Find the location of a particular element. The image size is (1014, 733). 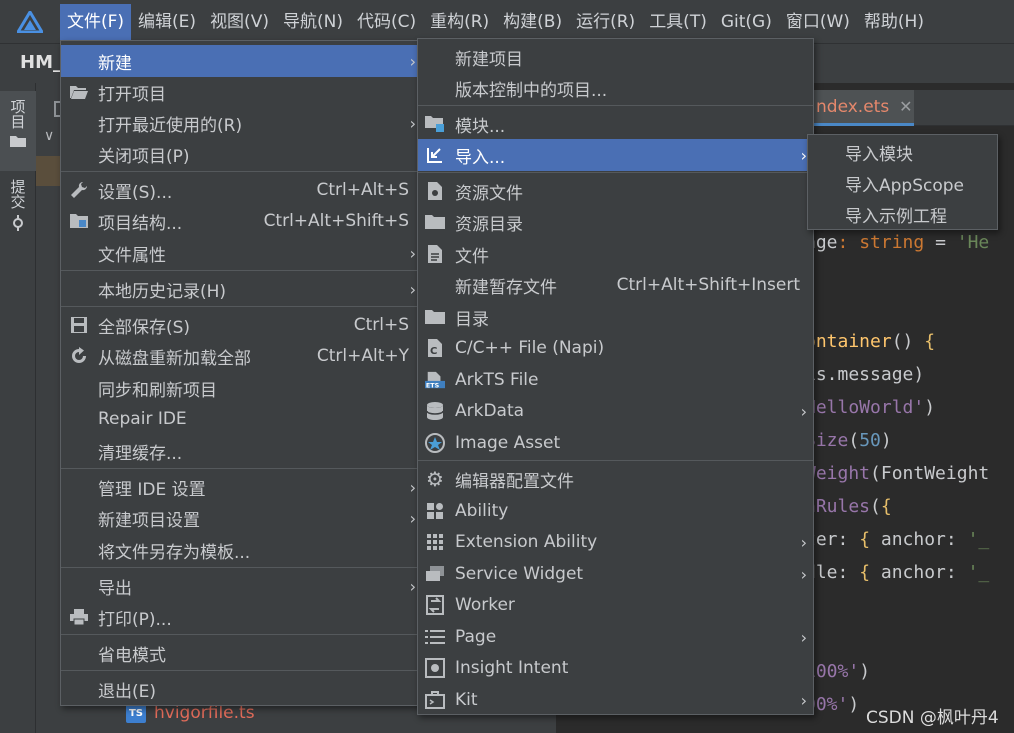

commit-tool-tab: 提交 is located at coordinates (18, 214).